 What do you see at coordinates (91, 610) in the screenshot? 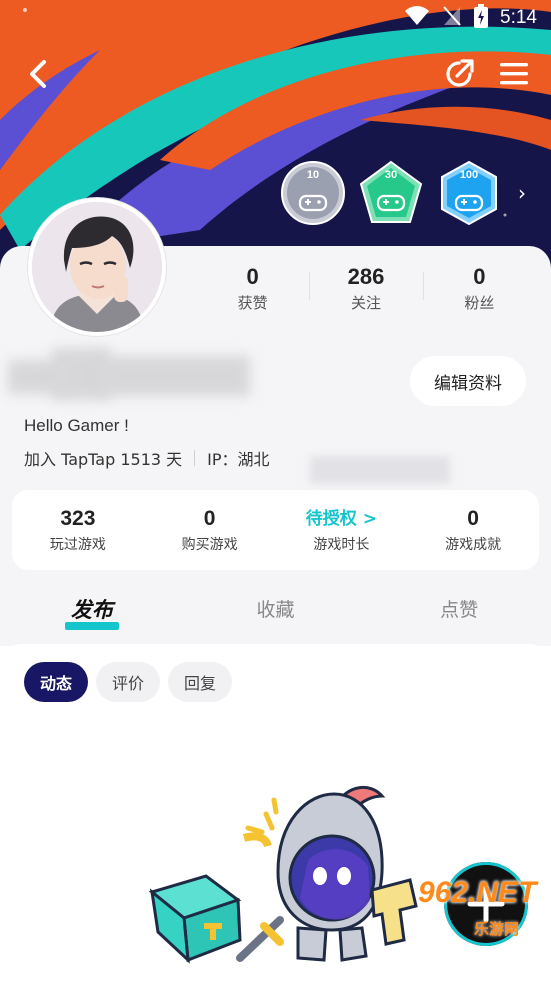
I see `tab-posts-label: 发布` at bounding box center [91, 610].